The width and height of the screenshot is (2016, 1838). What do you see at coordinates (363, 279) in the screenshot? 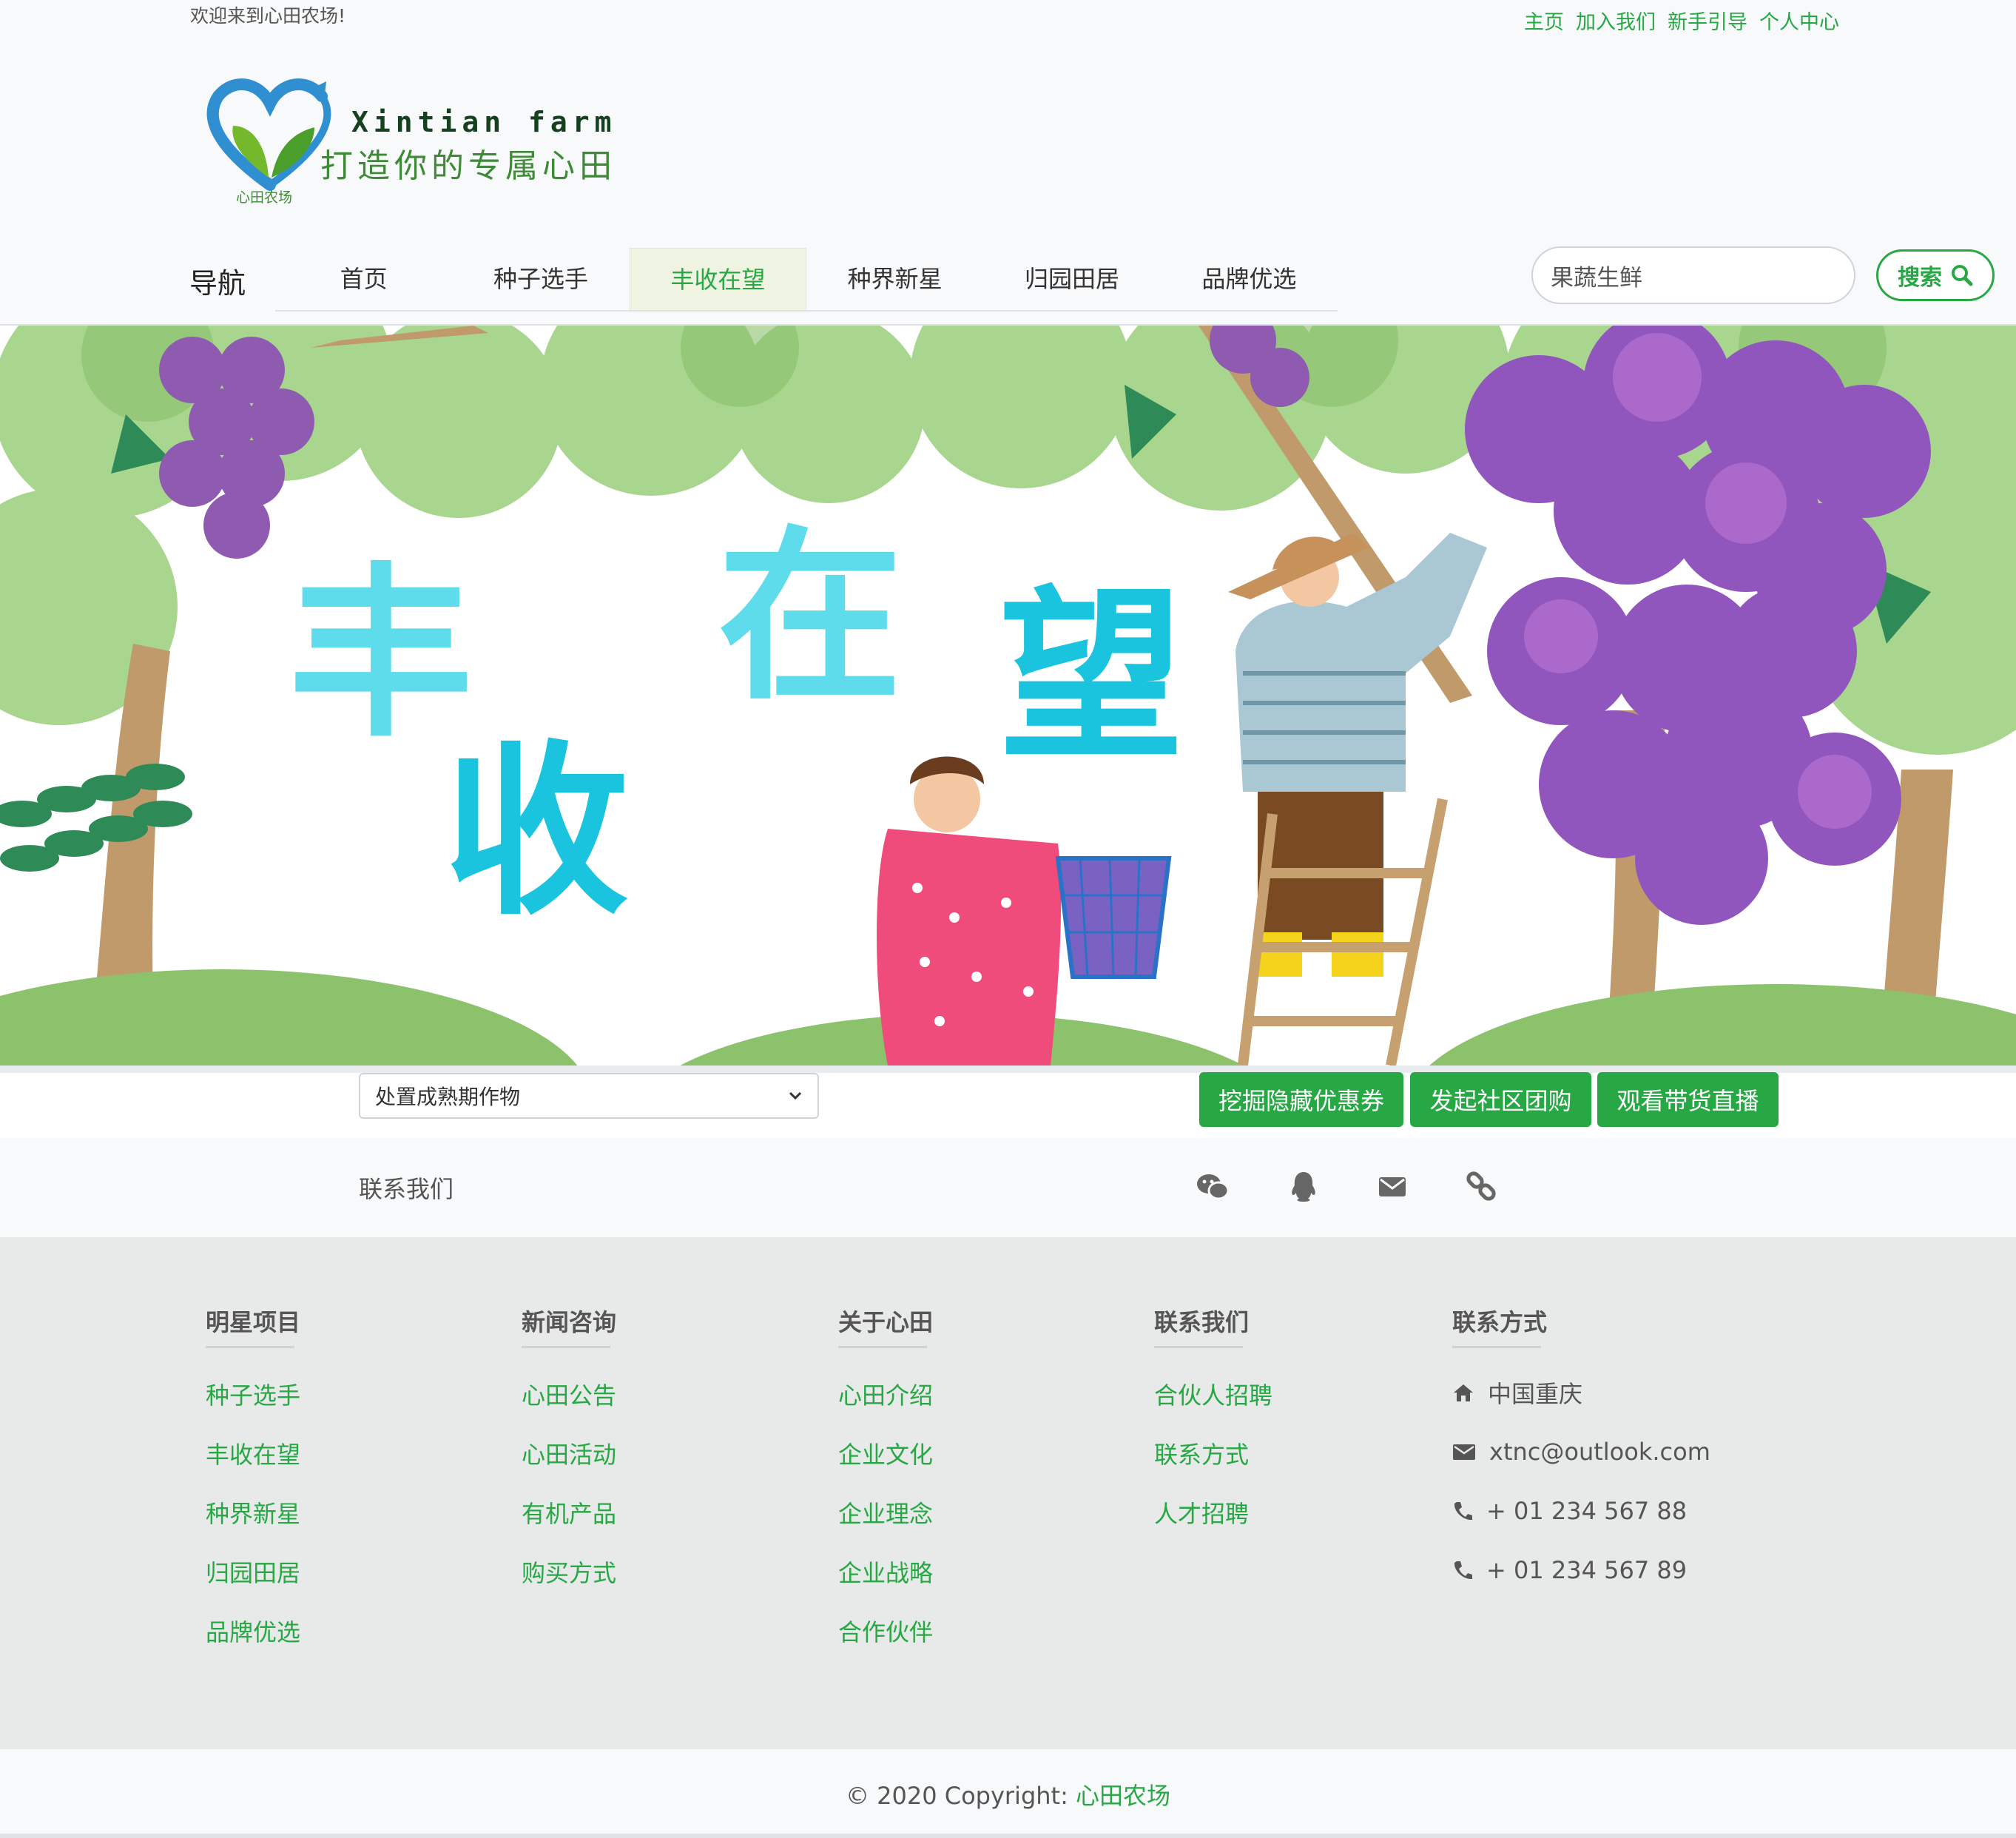
I see `nav-item-home: 首页` at bounding box center [363, 279].